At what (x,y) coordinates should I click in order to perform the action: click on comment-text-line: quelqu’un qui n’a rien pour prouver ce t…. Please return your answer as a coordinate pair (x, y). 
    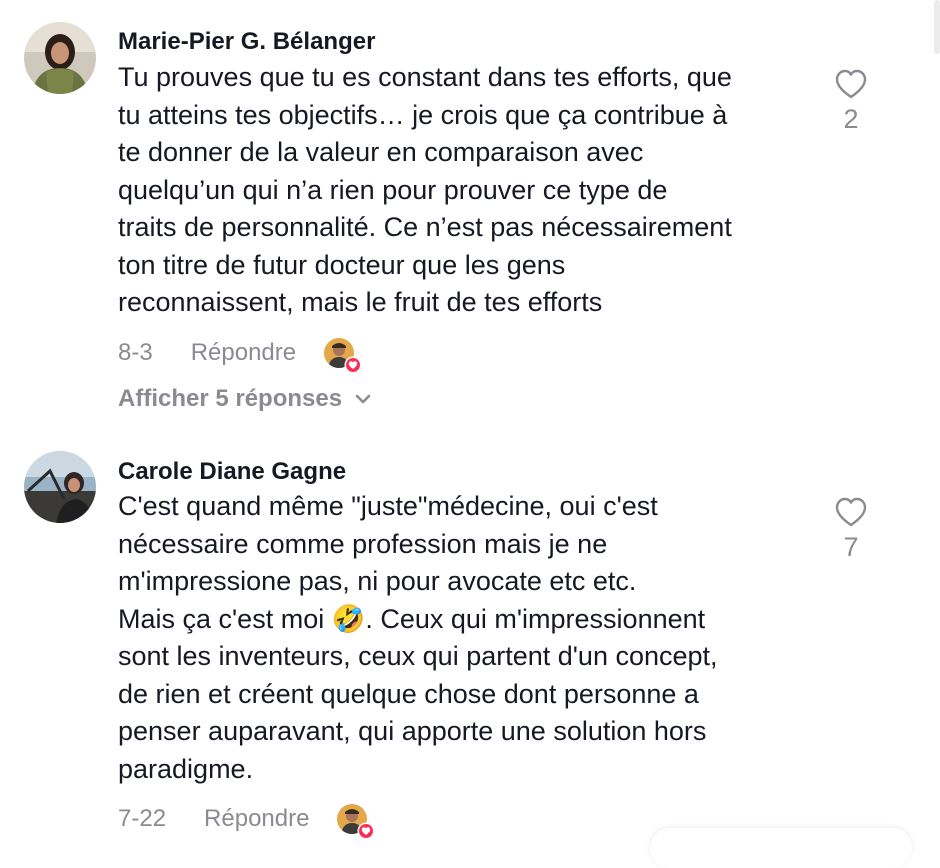
    Looking at the image, I should click on (393, 189).